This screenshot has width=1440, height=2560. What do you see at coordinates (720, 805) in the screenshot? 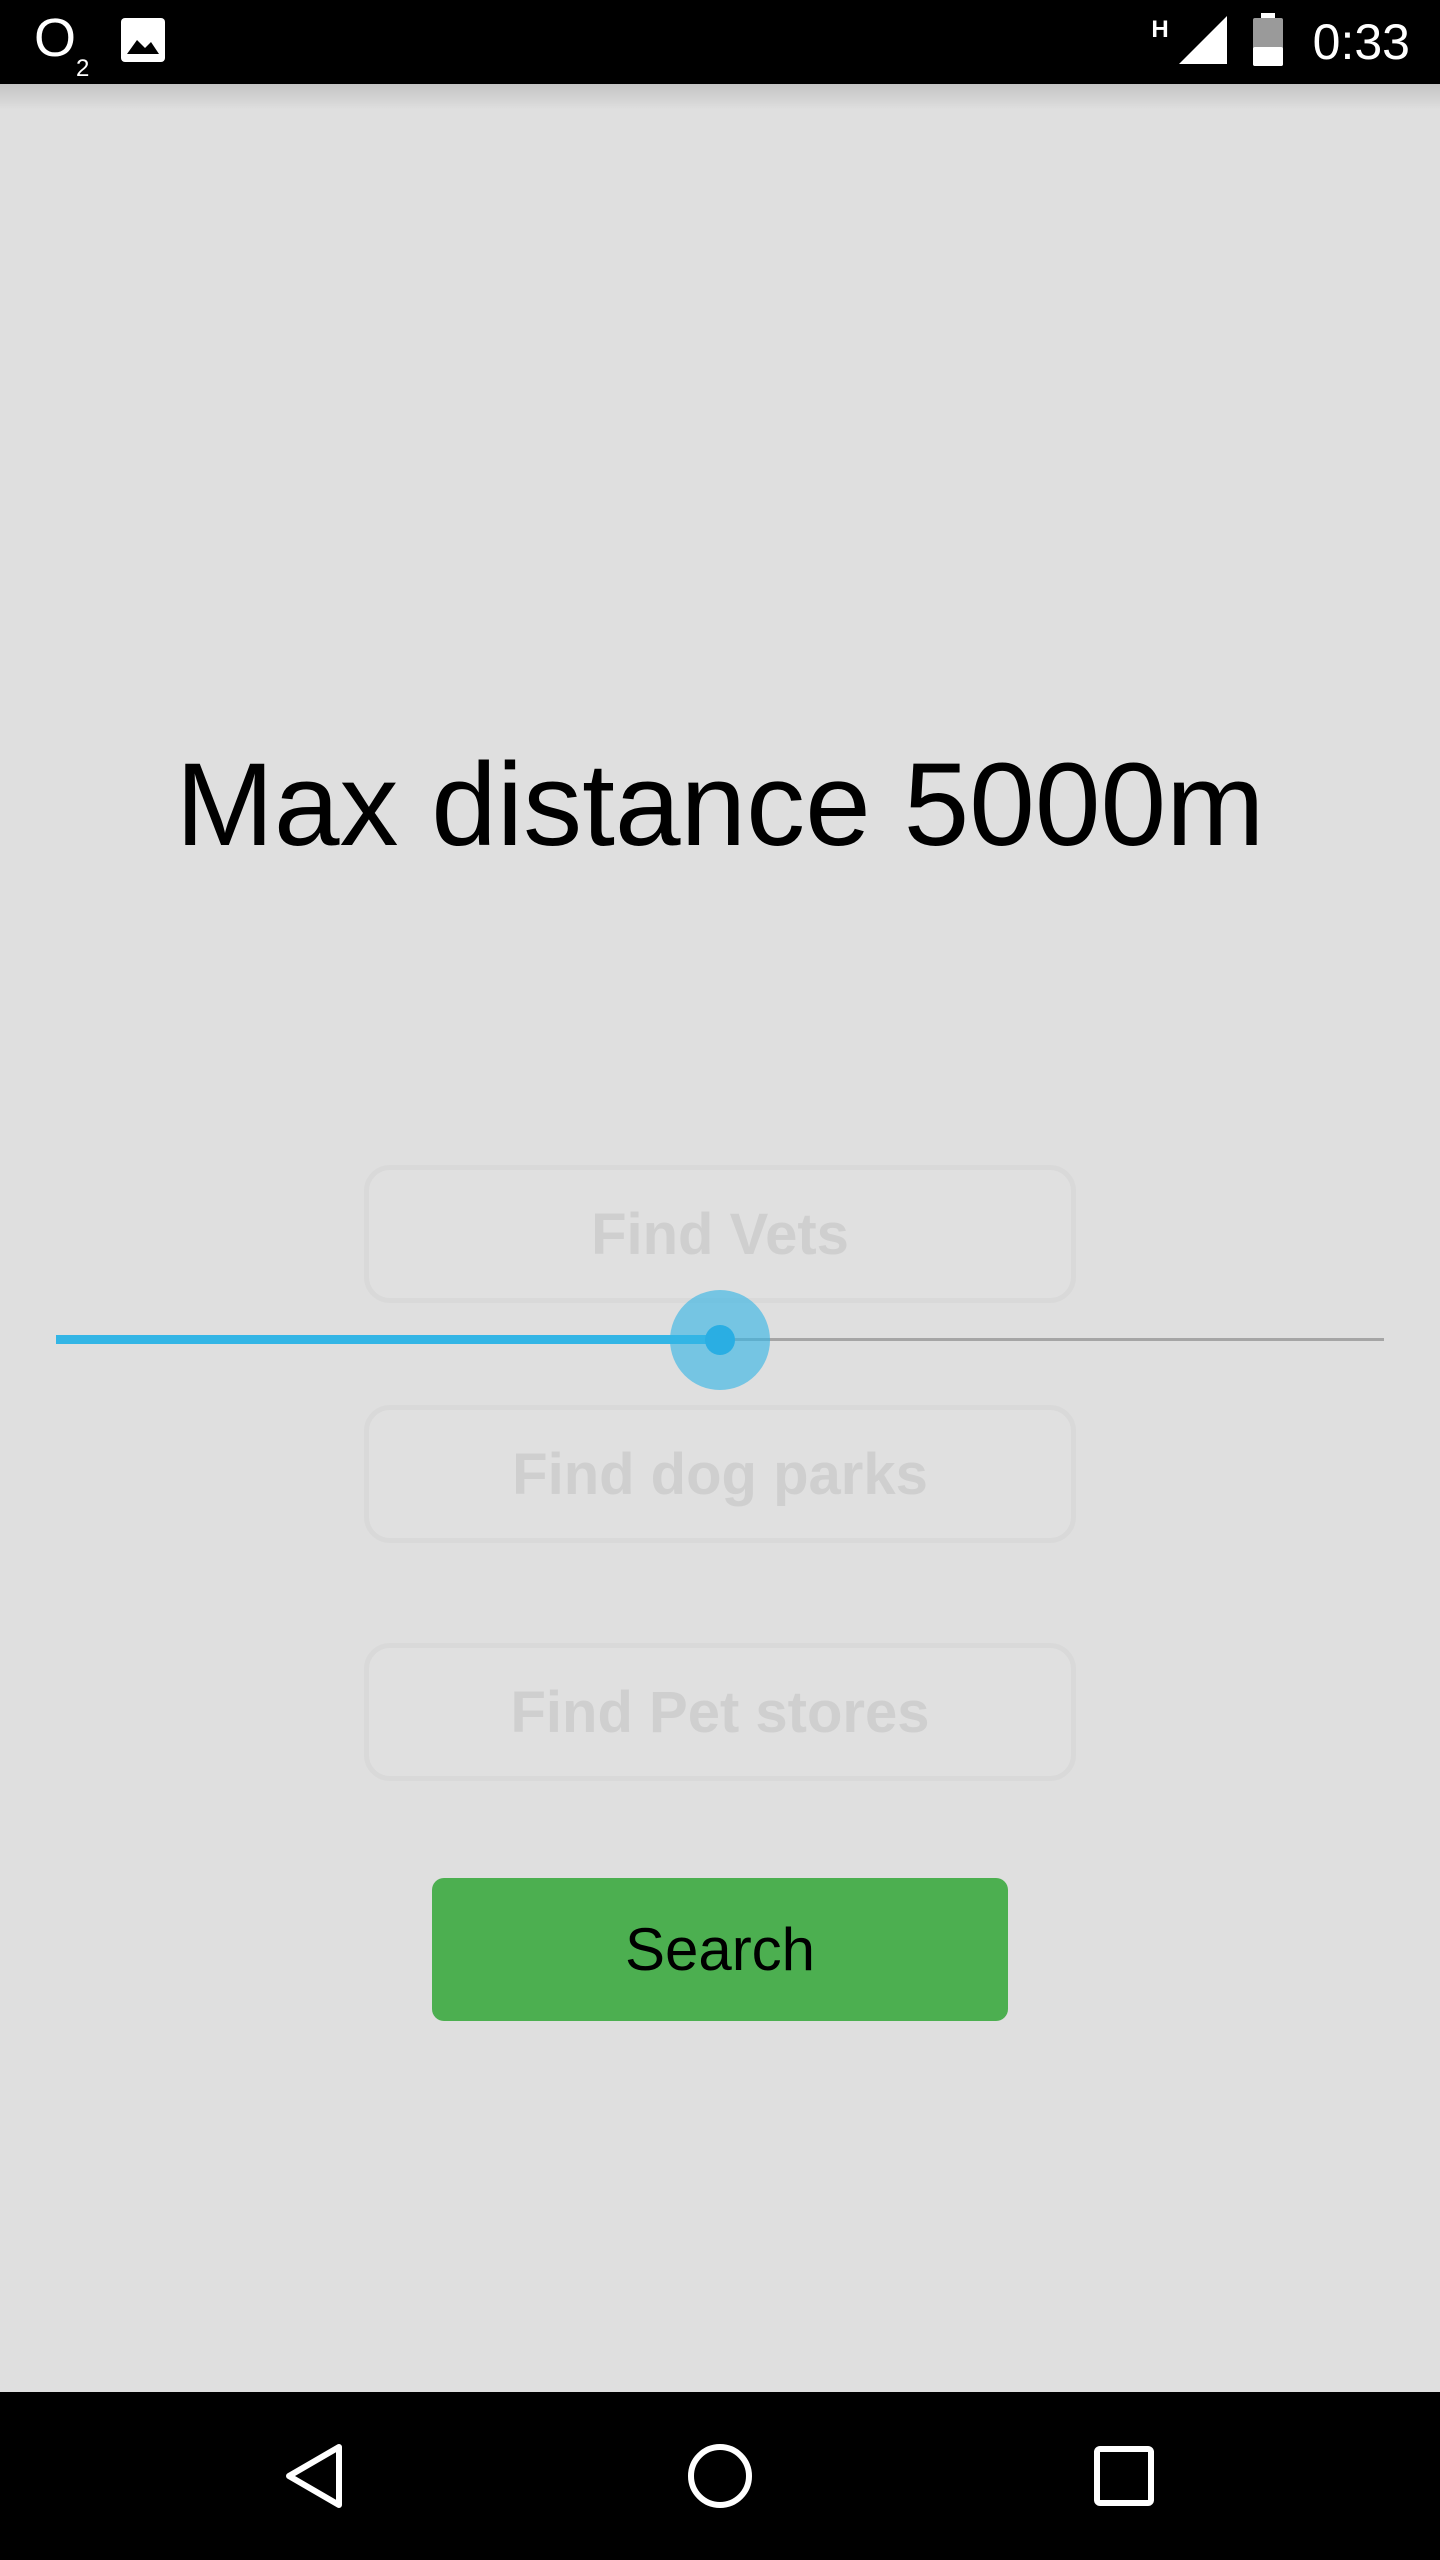
I see `max-distance-label: Max distance 5000m` at bounding box center [720, 805].